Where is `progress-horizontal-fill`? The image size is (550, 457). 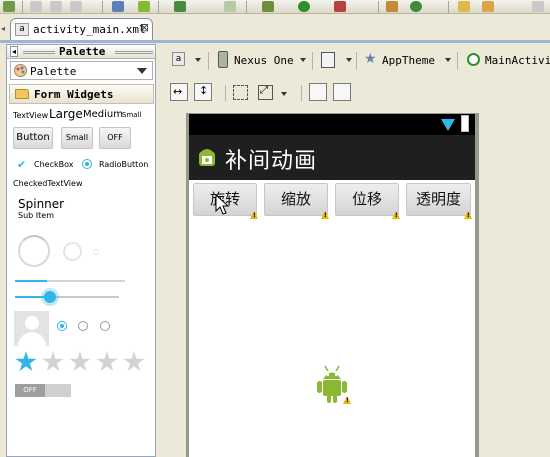
progress-horizontal-fill is located at coordinates (31, 281).